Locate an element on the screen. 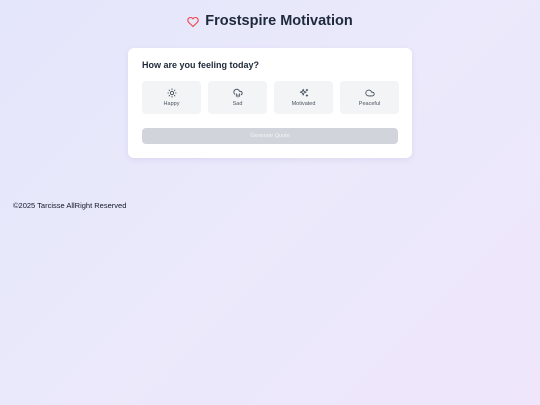 Image resolution: width=540 pixels, height=405 pixels. mood-label: Motivated is located at coordinates (303, 104).